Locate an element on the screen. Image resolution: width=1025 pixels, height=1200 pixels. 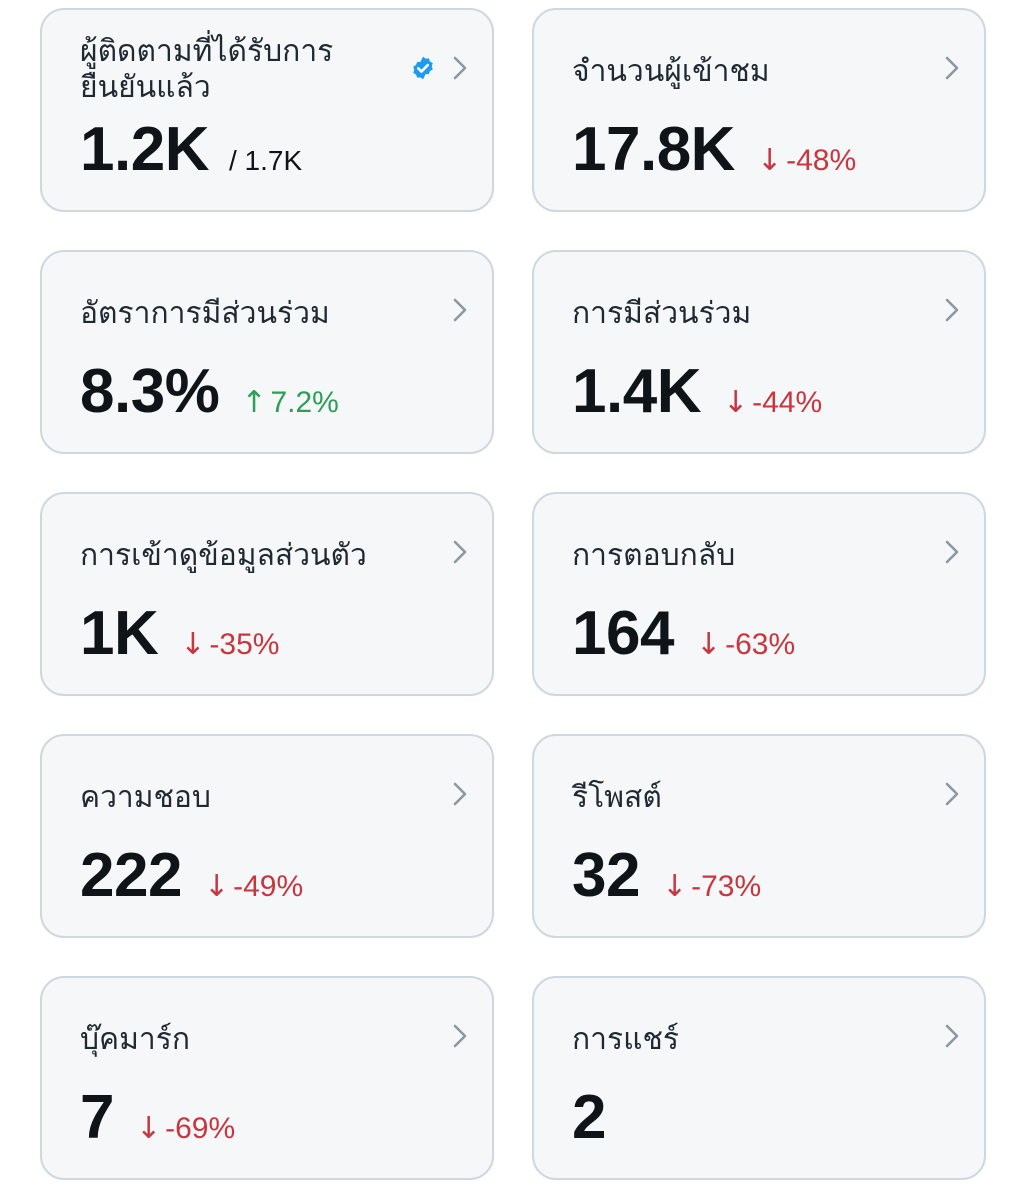
metric-change: ↓ -73% is located at coordinates (711, 887).